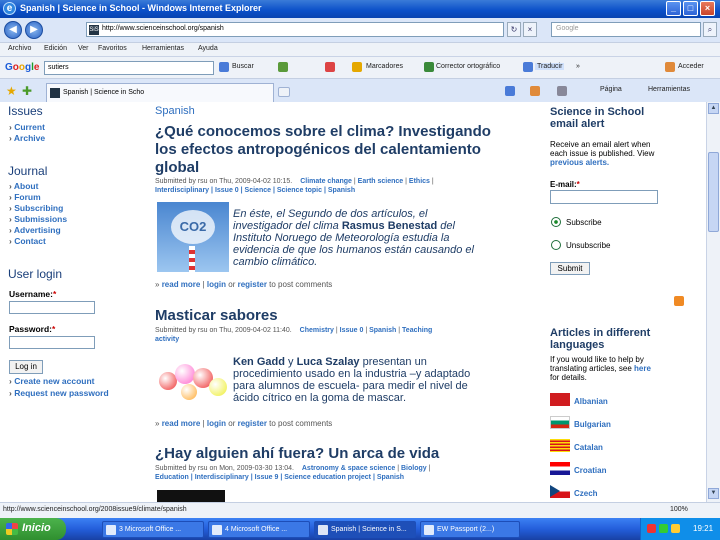 This screenshot has width=720, height=540. Describe the element at coordinates (27, 127) in the screenshot. I see `sidebar-item-current: Current` at that location.